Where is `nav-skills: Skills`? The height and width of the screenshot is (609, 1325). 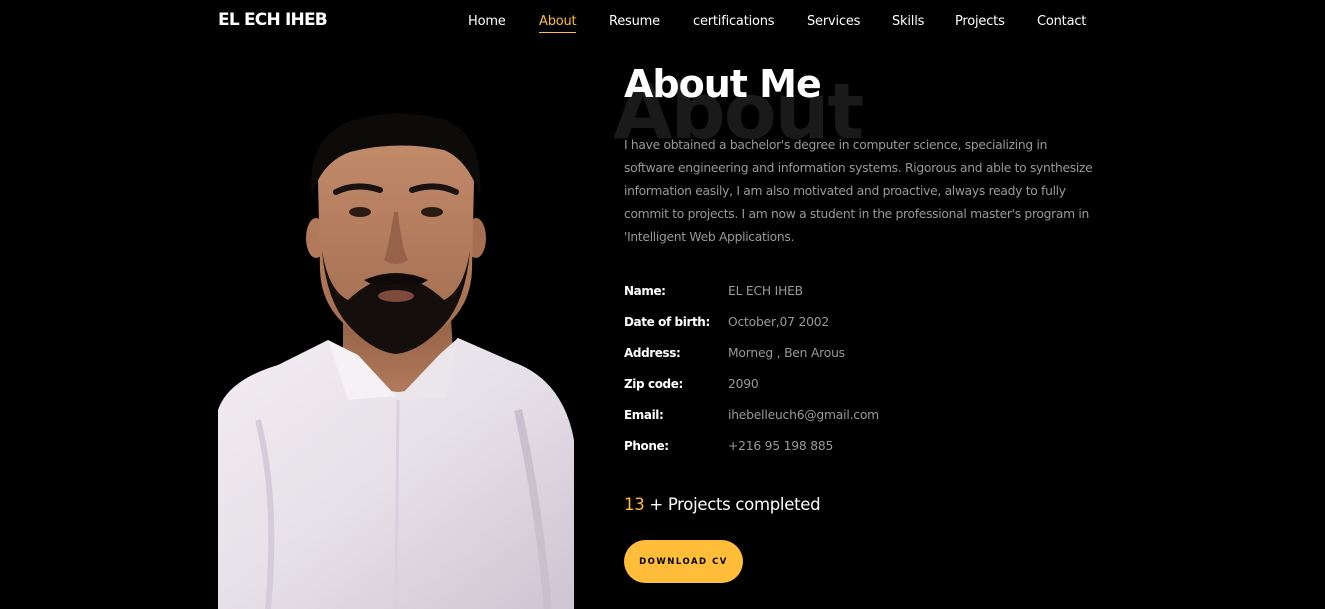
nav-skills: Skills is located at coordinates (908, 21).